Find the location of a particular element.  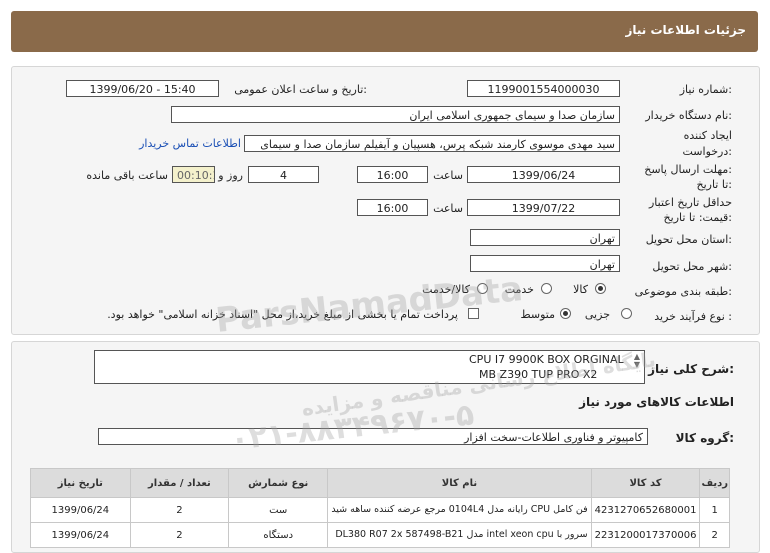

page-header: جزئیات اطلاعات نیاز is located at coordinates (384, 31).